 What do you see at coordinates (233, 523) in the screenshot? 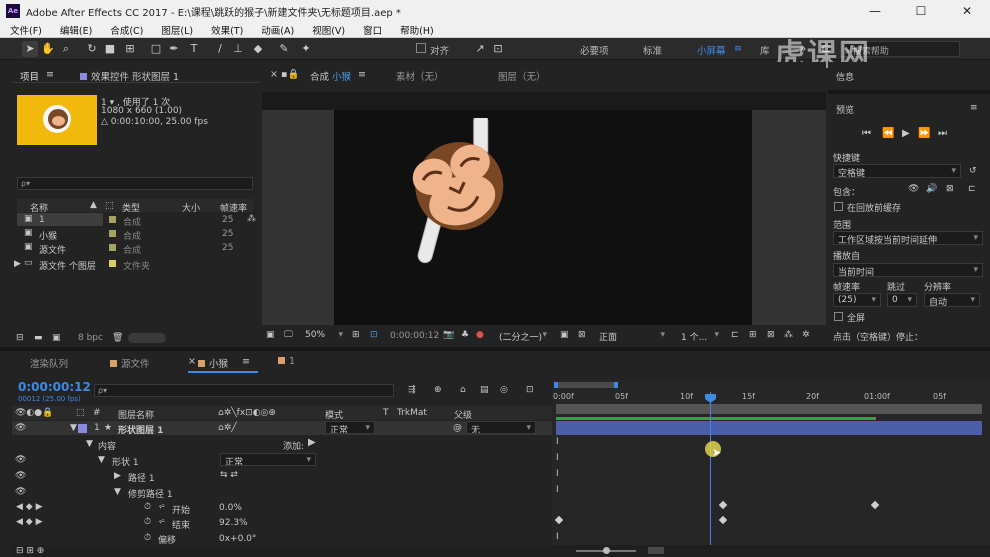
I see `end-value: 92.3%` at bounding box center [233, 523].